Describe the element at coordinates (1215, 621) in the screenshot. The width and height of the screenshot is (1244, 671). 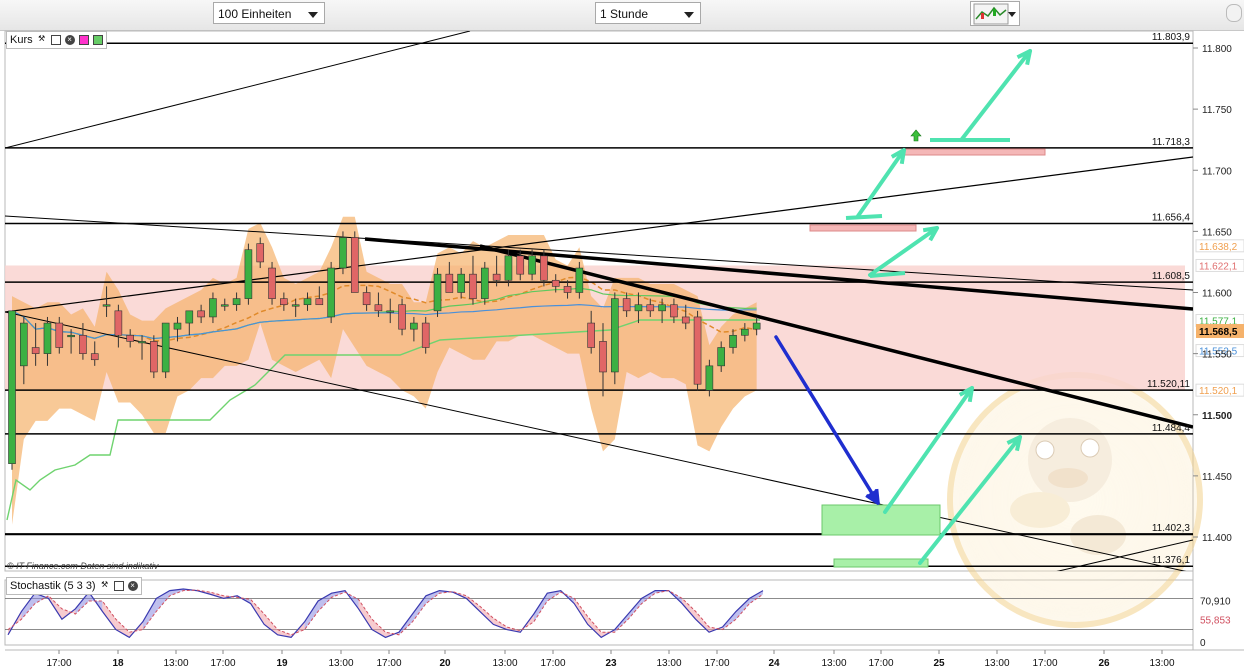
I see `stoch-y-label: 55,853` at that location.